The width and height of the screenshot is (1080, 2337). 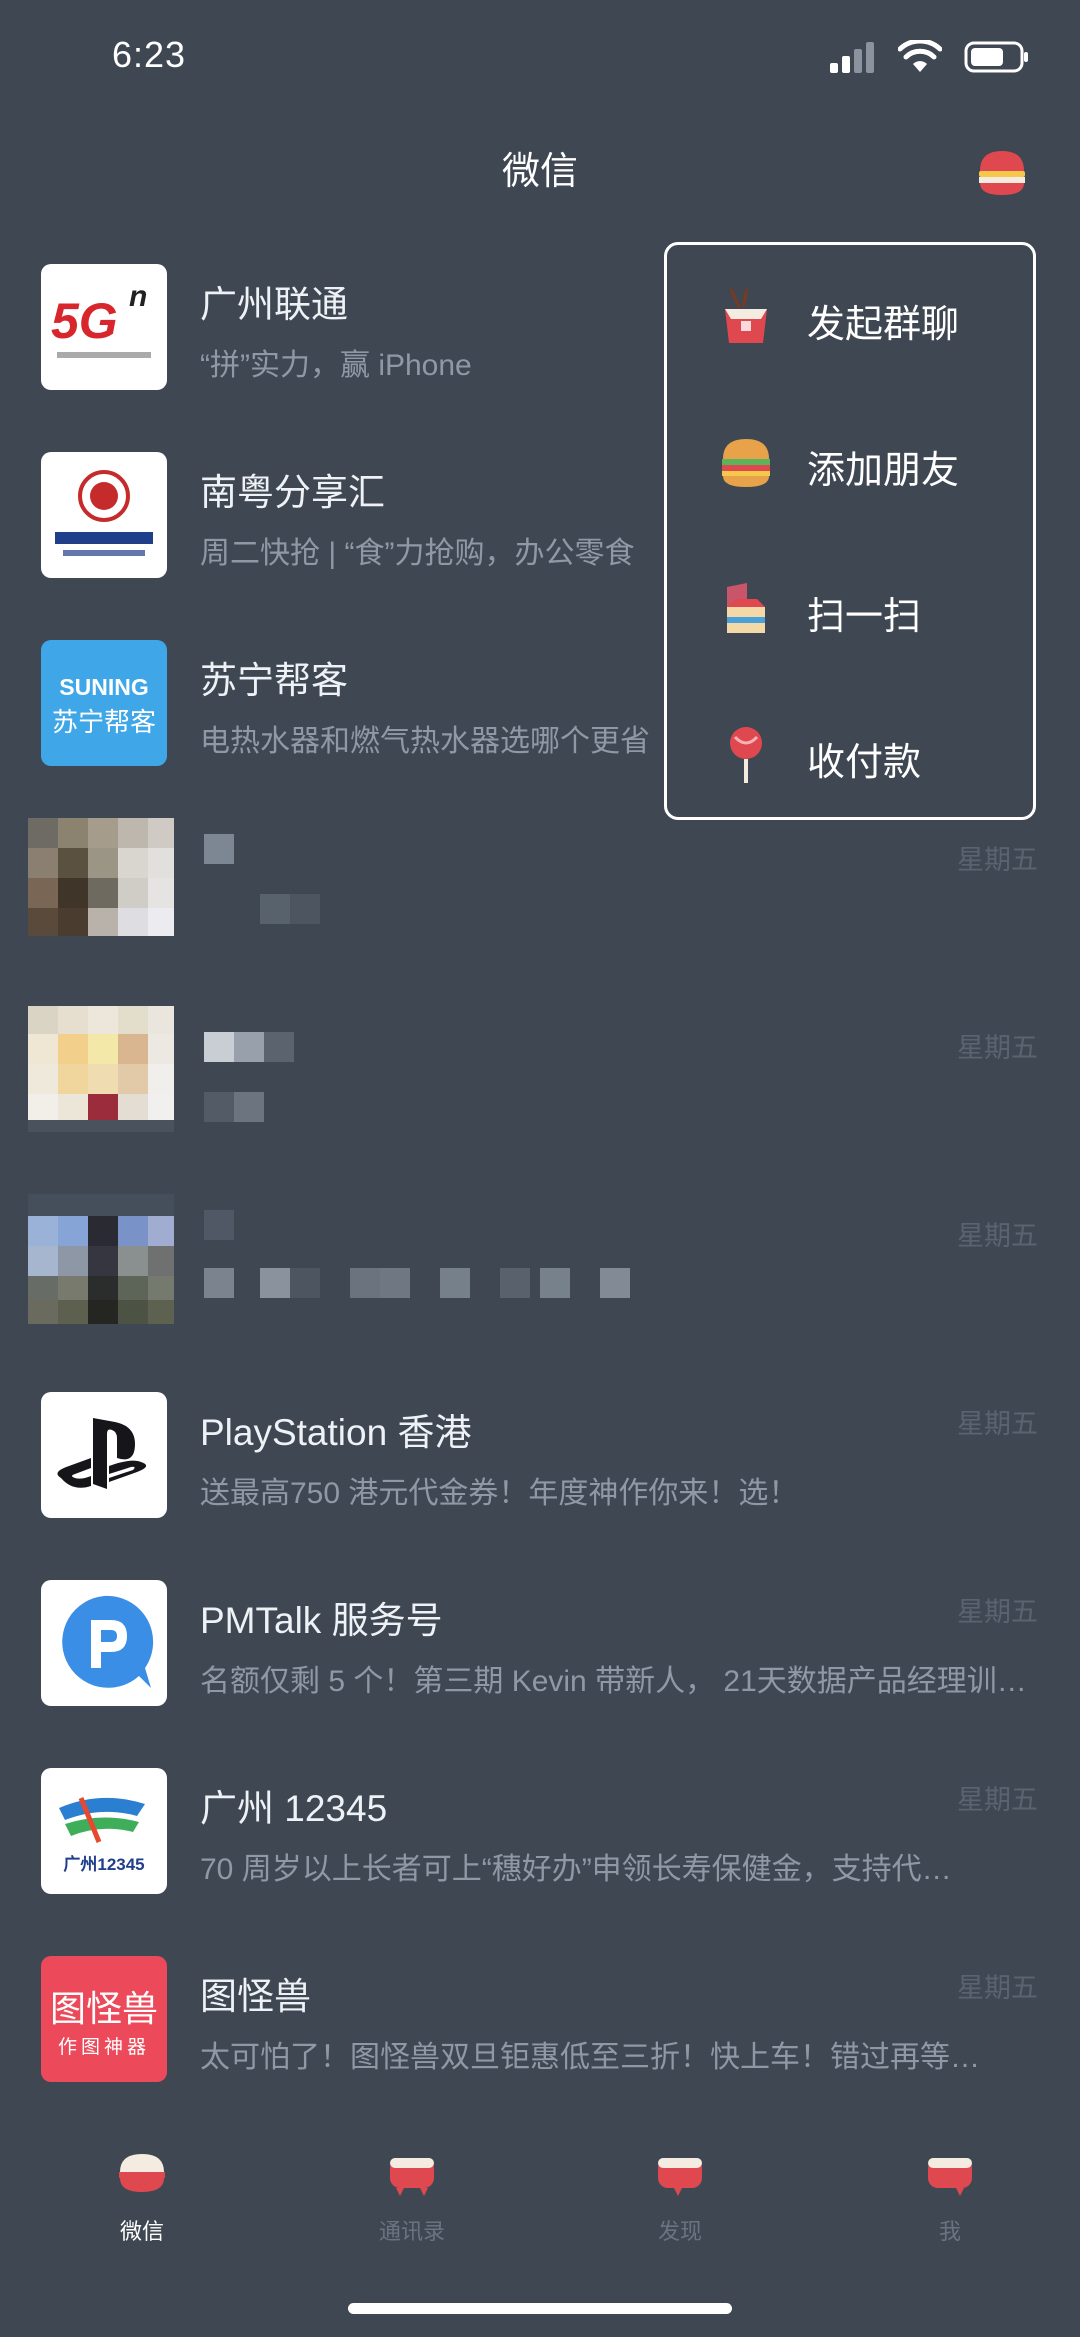 What do you see at coordinates (679, 2231) in the screenshot?
I see `tab-label: 发现` at bounding box center [679, 2231].